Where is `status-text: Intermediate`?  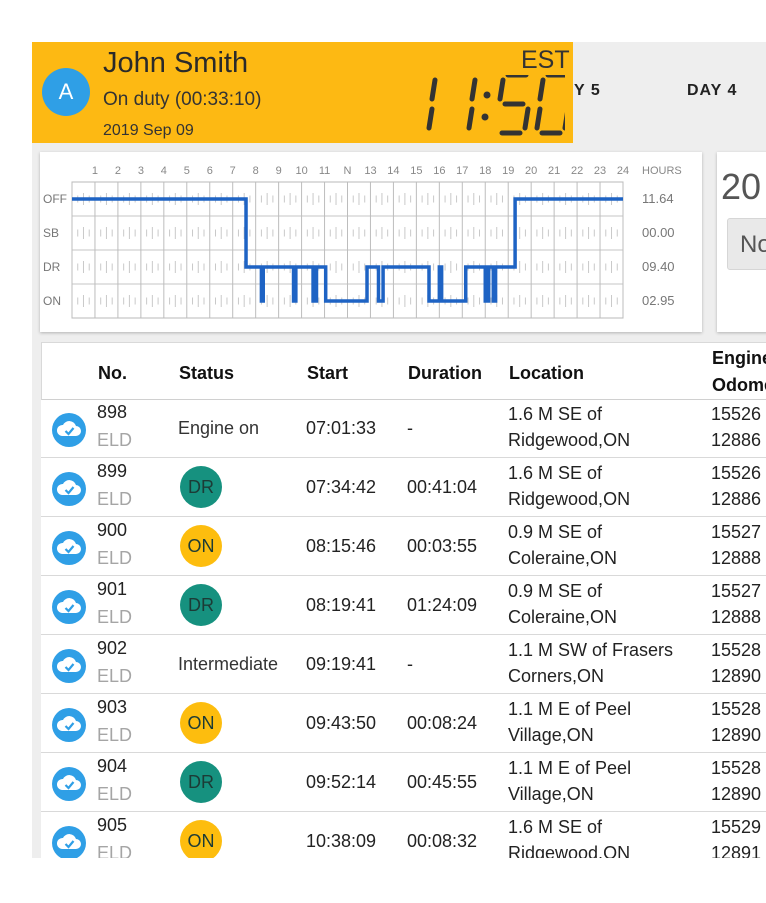
status-text: Intermediate is located at coordinates (228, 664).